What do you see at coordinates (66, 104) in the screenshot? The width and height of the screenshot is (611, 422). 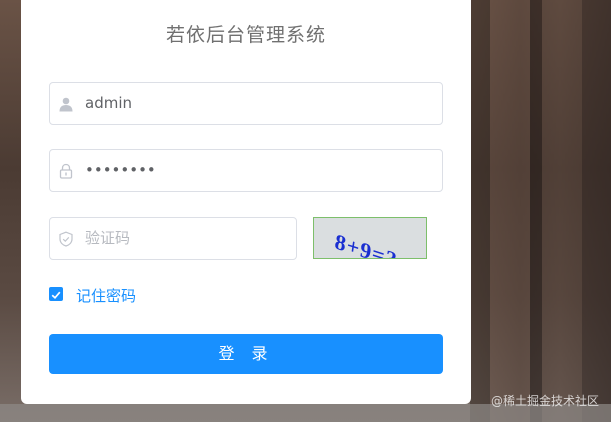 I see `user-icon` at bounding box center [66, 104].